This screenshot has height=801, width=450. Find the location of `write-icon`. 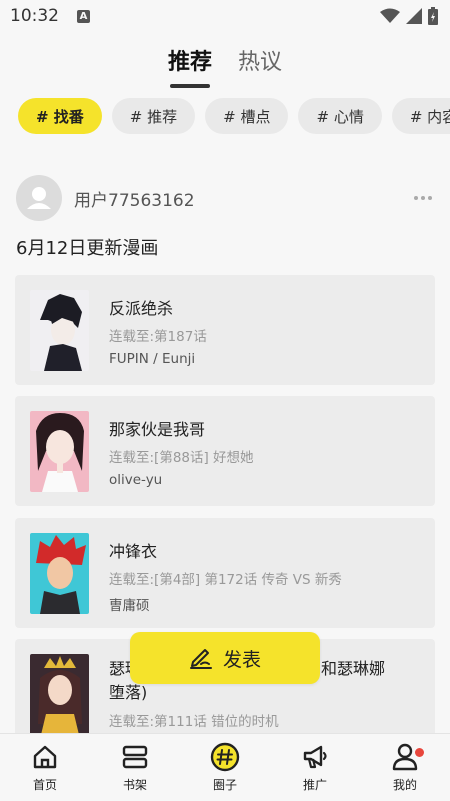

write-icon is located at coordinates (200, 659).